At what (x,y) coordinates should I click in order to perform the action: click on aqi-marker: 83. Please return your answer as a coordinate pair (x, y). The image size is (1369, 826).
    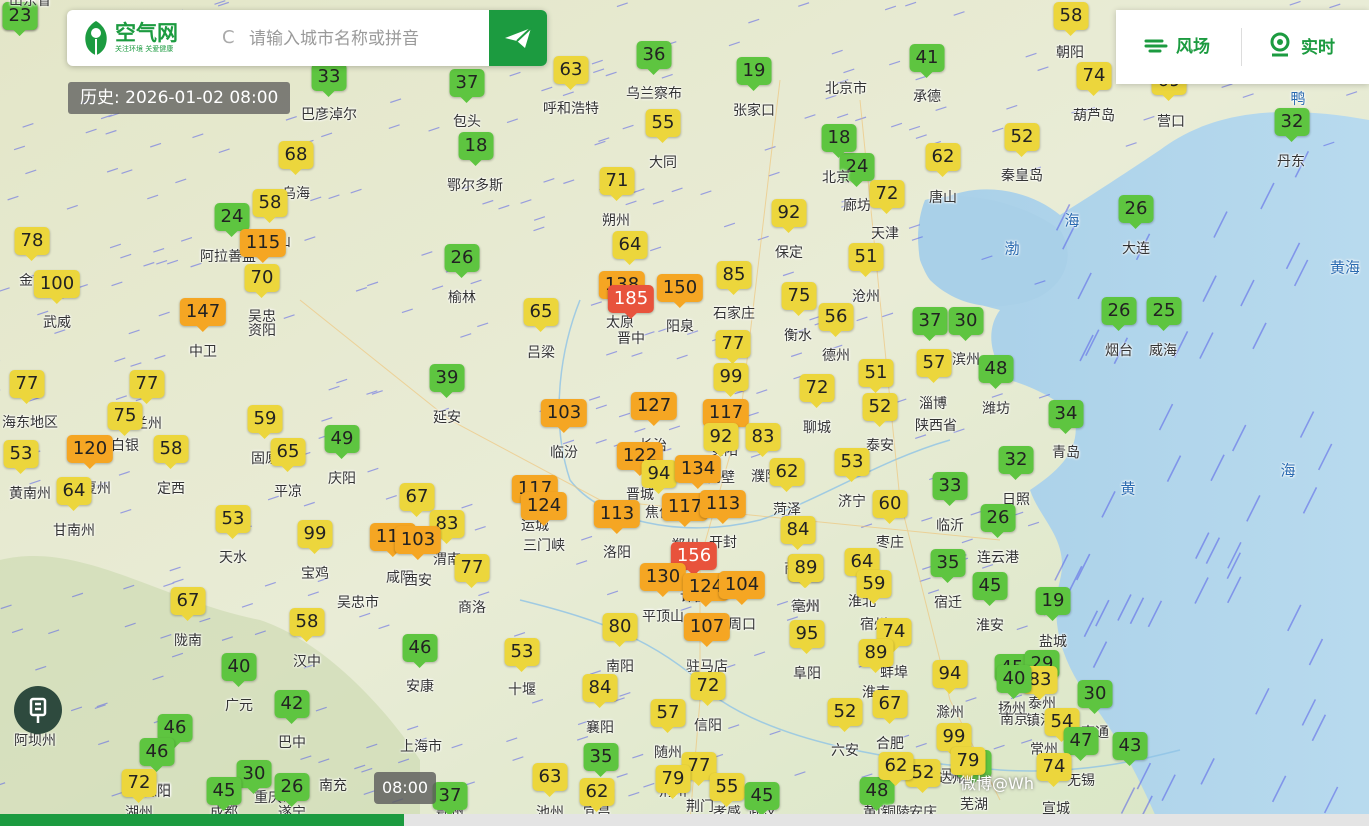
    Looking at the image, I should click on (763, 440).